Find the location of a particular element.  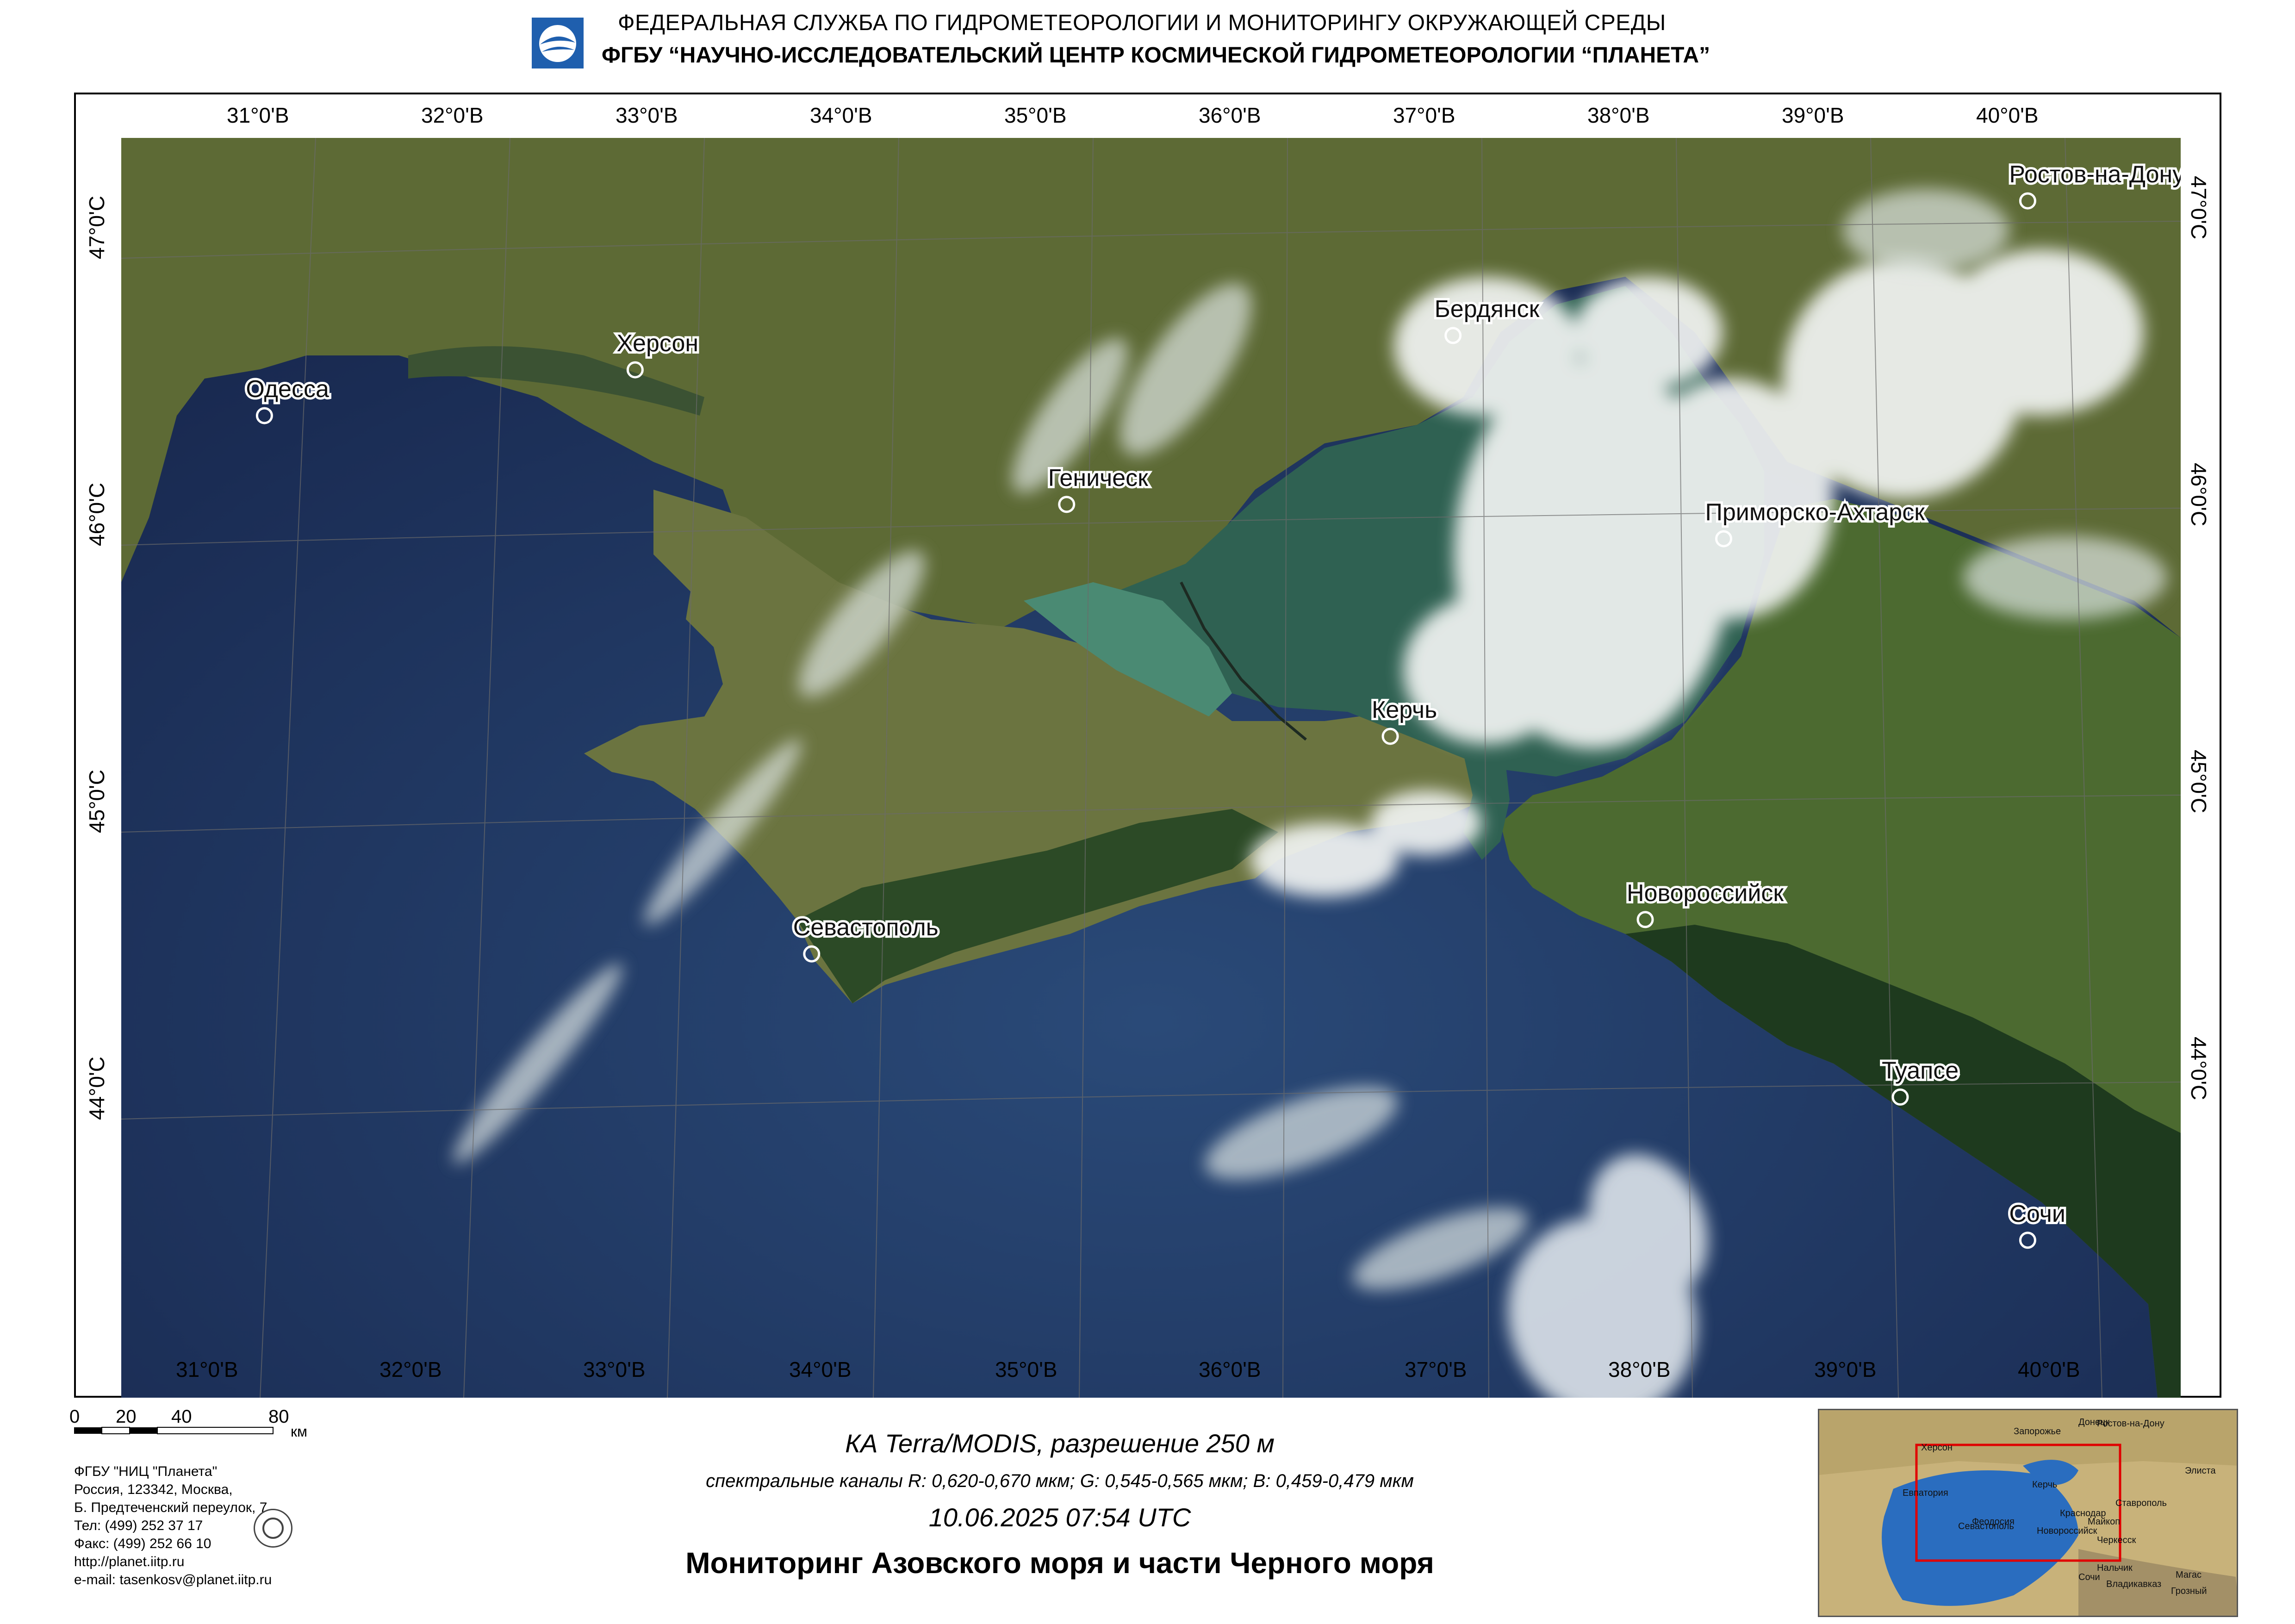

inset-city-label: Черкесск is located at coordinates (2116, 1540).